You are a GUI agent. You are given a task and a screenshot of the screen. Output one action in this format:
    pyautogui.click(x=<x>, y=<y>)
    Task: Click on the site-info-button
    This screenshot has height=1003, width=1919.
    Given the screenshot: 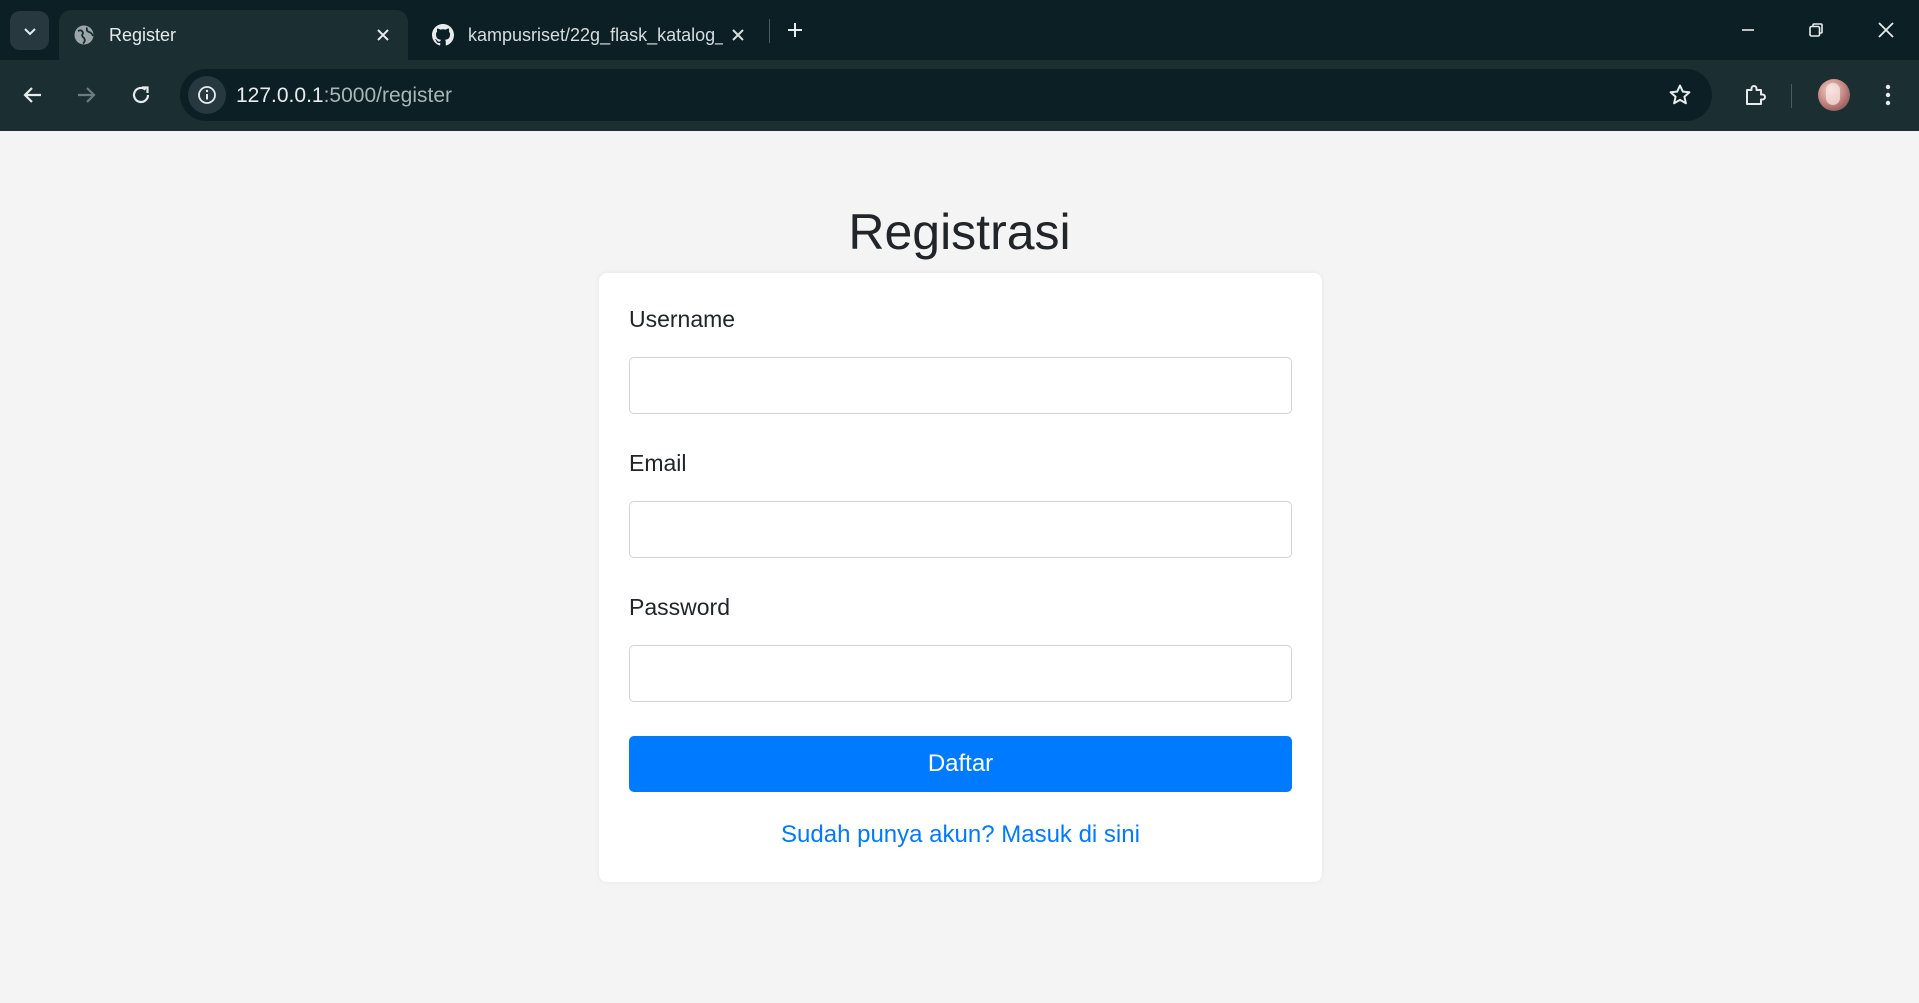 What is the action you would take?
    pyautogui.click(x=207, y=95)
    